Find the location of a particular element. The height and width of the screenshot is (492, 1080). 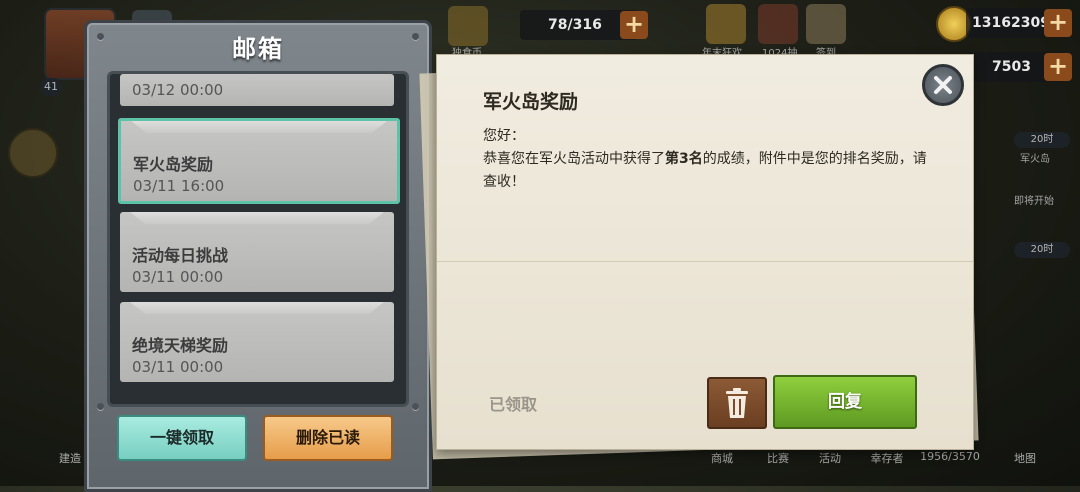

claimed-label: 已领取 is located at coordinates (513, 404).